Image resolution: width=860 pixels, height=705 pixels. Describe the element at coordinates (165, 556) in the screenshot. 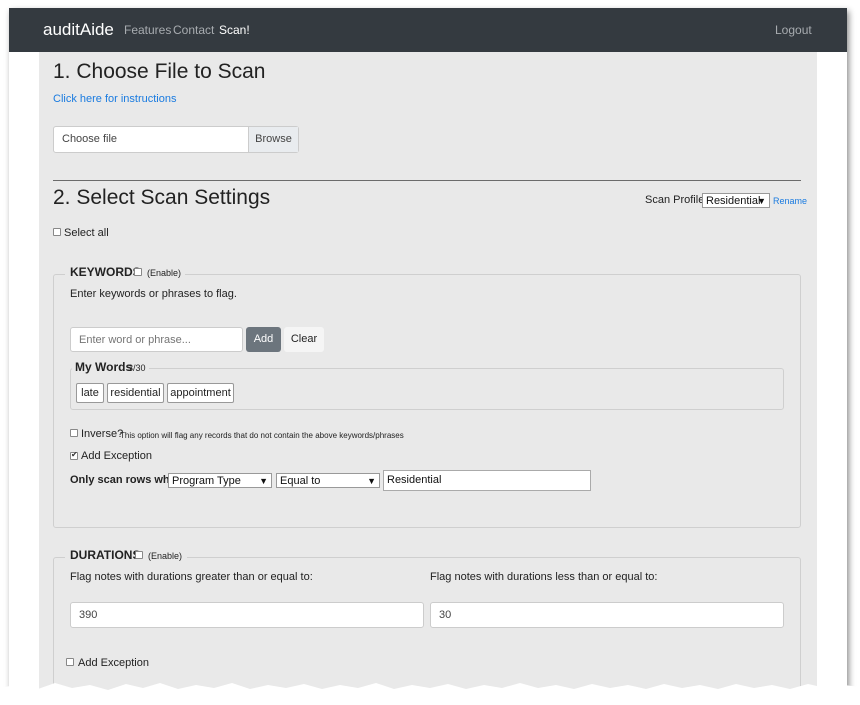

I see `durations-enable-label: (Enable)` at that location.